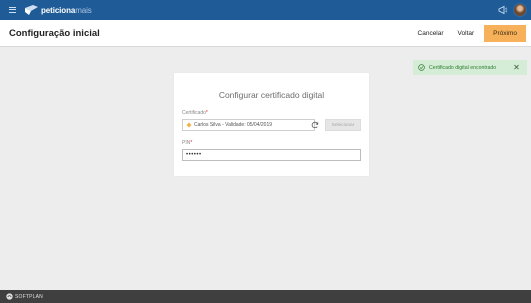 This screenshot has width=531, height=303. Describe the element at coordinates (265, 296) in the screenshot. I see `footer: SOFTPLAN` at that location.